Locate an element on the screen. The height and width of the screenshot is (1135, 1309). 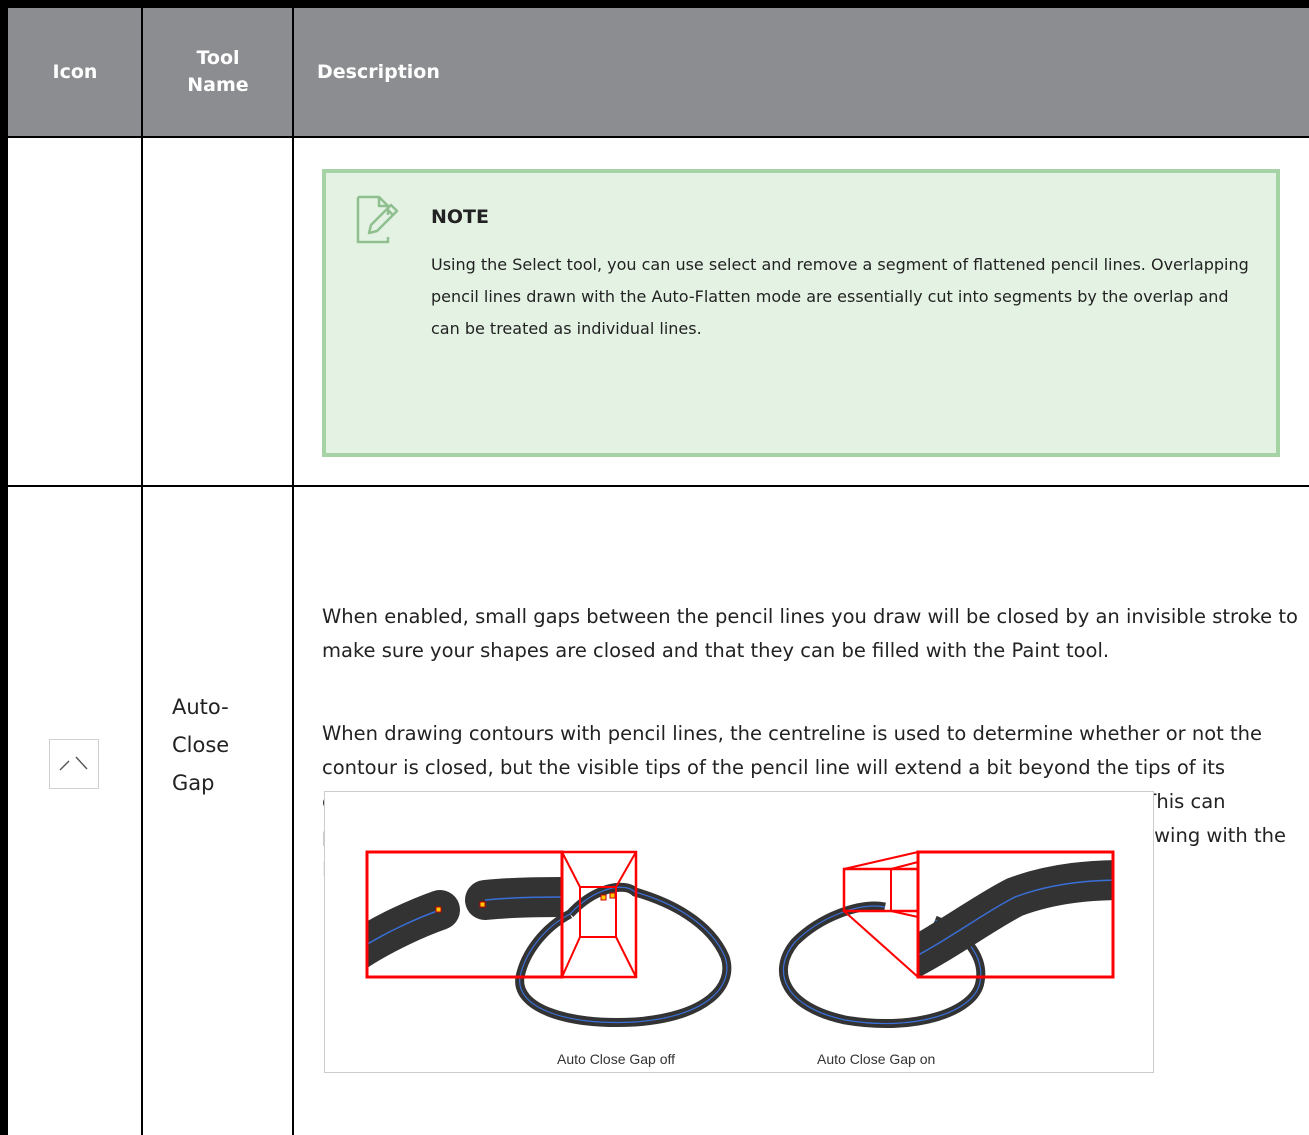
header-tool-name: Tool Name is located at coordinates (218, 72).